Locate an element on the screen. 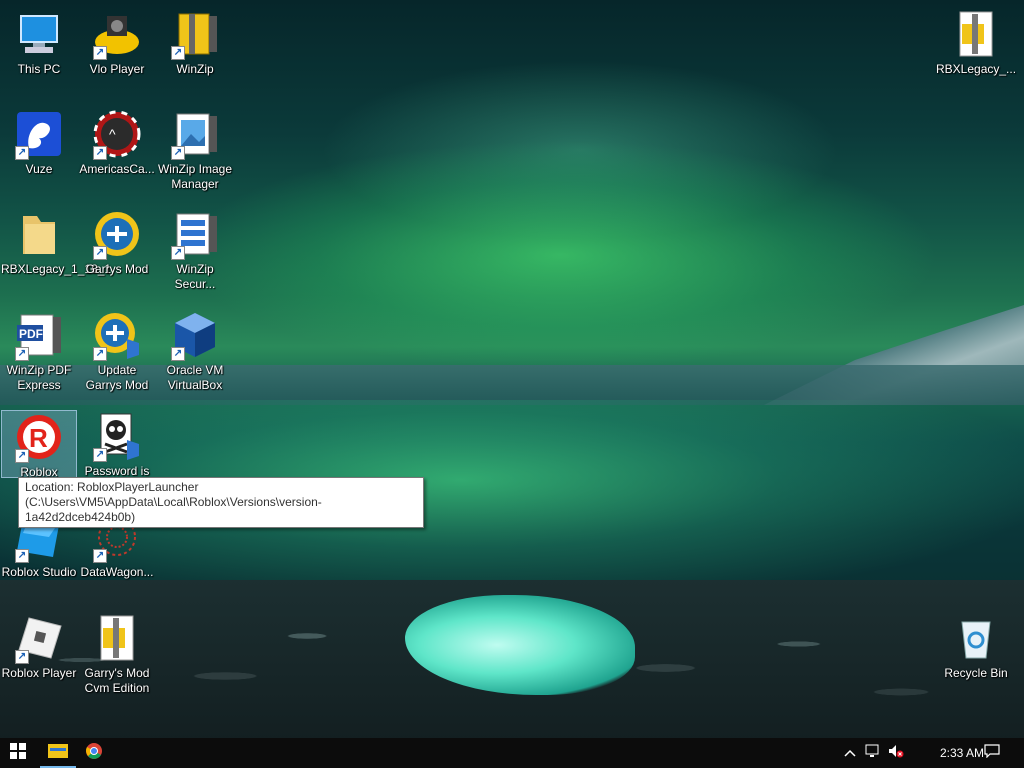  start-button is located at coordinates (18, 753).